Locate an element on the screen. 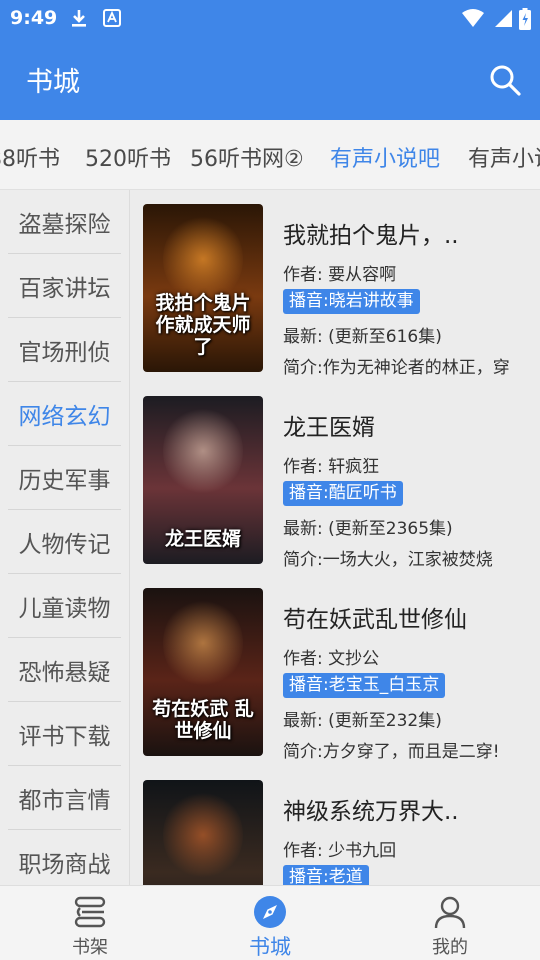 This screenshot has width=540, height=960. person-icon is located at coordinates (450, 912).